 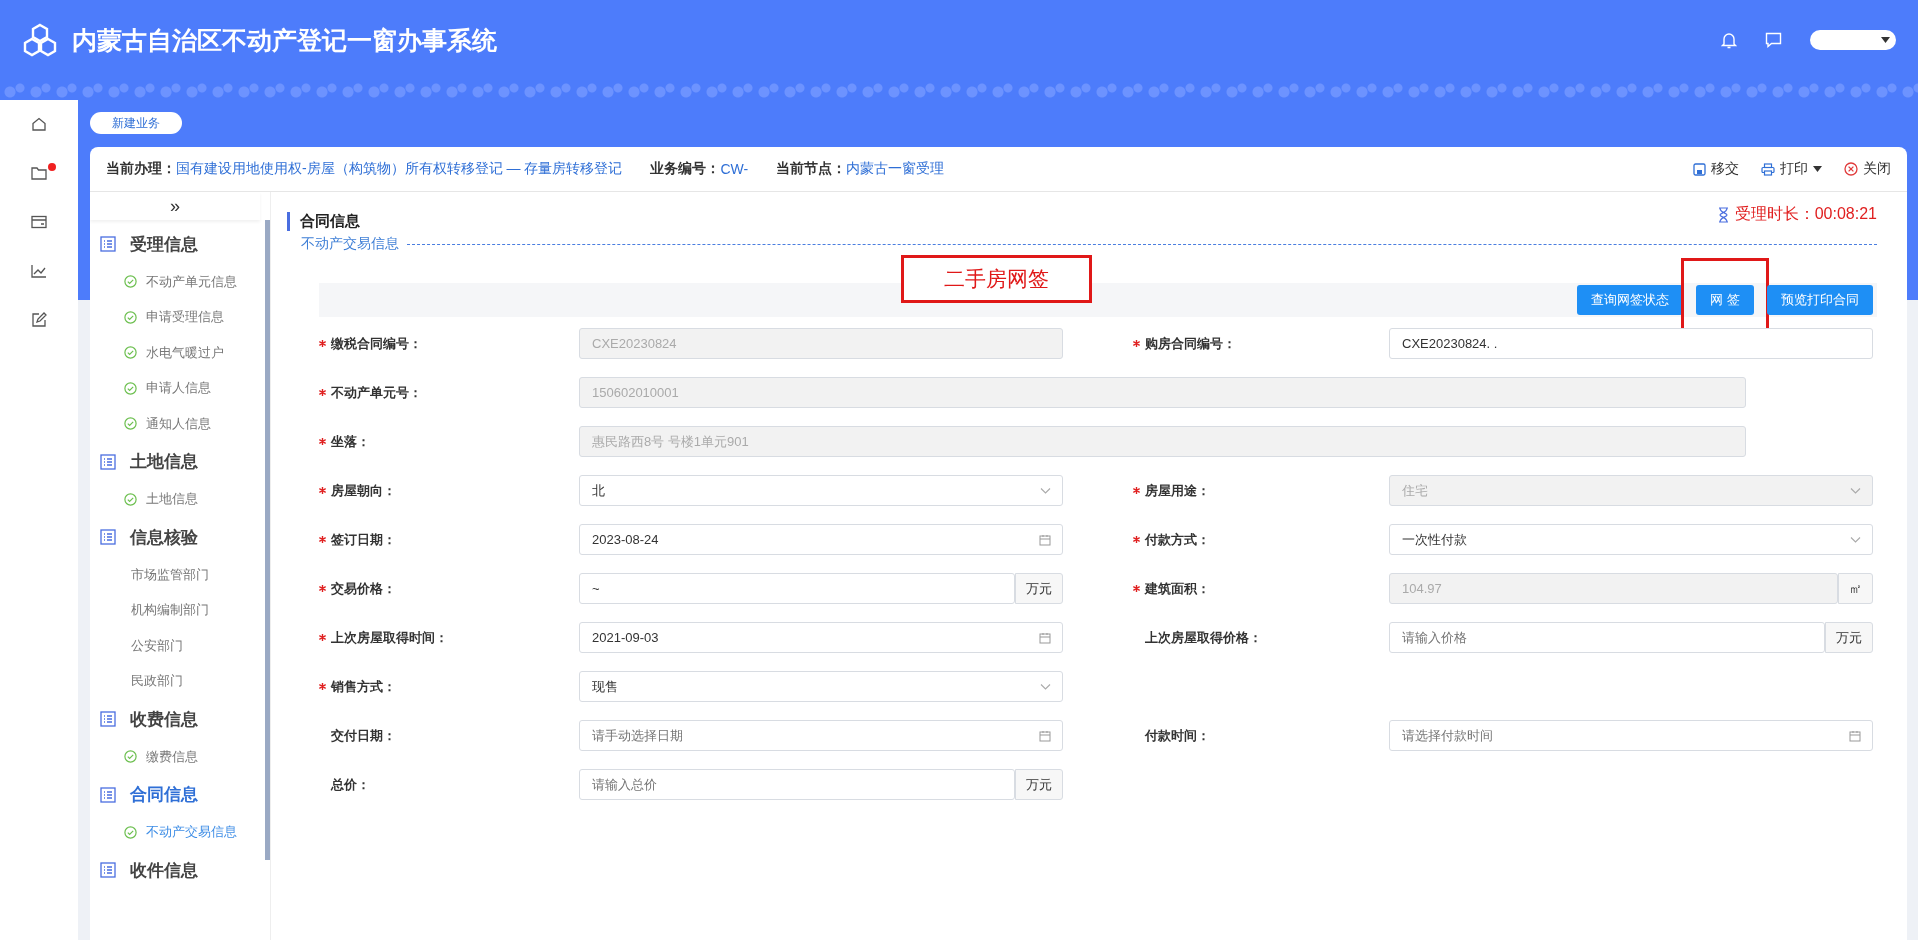 What do you see at coordinates (172, 756) in the screenshot?
I see `nav-item: 缴费信息` at bounding box center [172, 756].